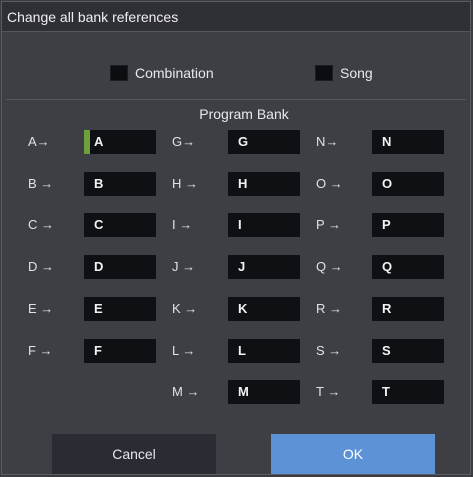  What do you see at coordinates (264, 309) in the screenshot?
I see `bank-slot-k: K` at bounding box center [264, 309].